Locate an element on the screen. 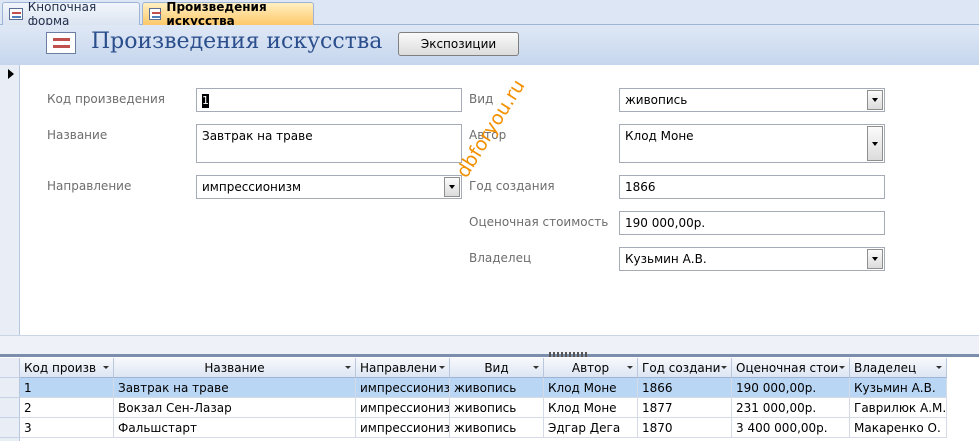  code-label: Код произведения is located at coordinates (106, 99).